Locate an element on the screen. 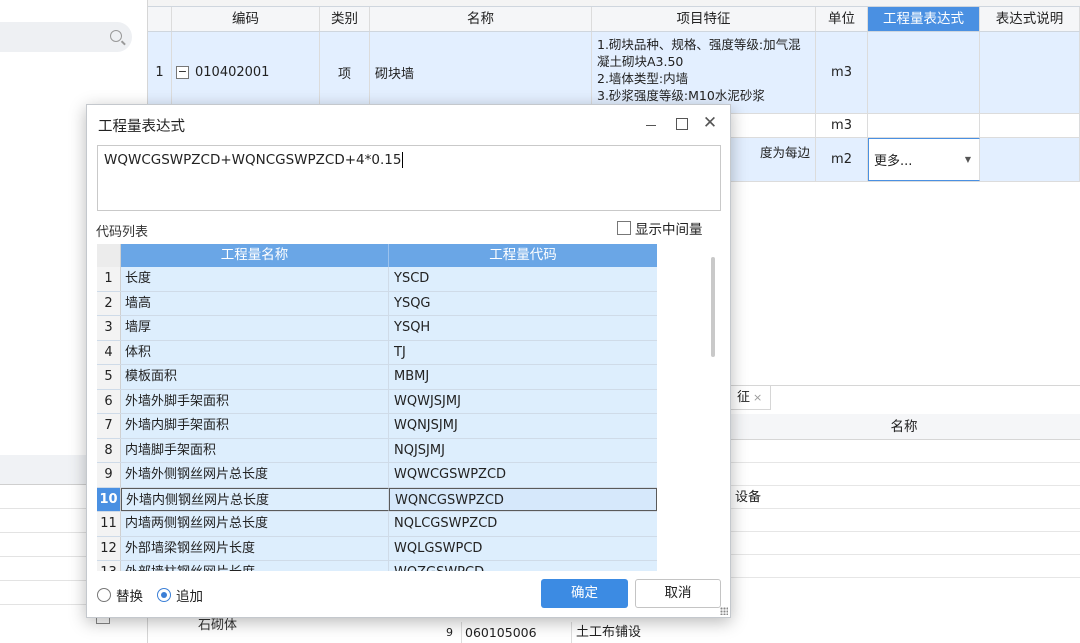 This screenshot has height=643, width=1080. bottom-col-name: 名称 is located at coordinates (904, 427).